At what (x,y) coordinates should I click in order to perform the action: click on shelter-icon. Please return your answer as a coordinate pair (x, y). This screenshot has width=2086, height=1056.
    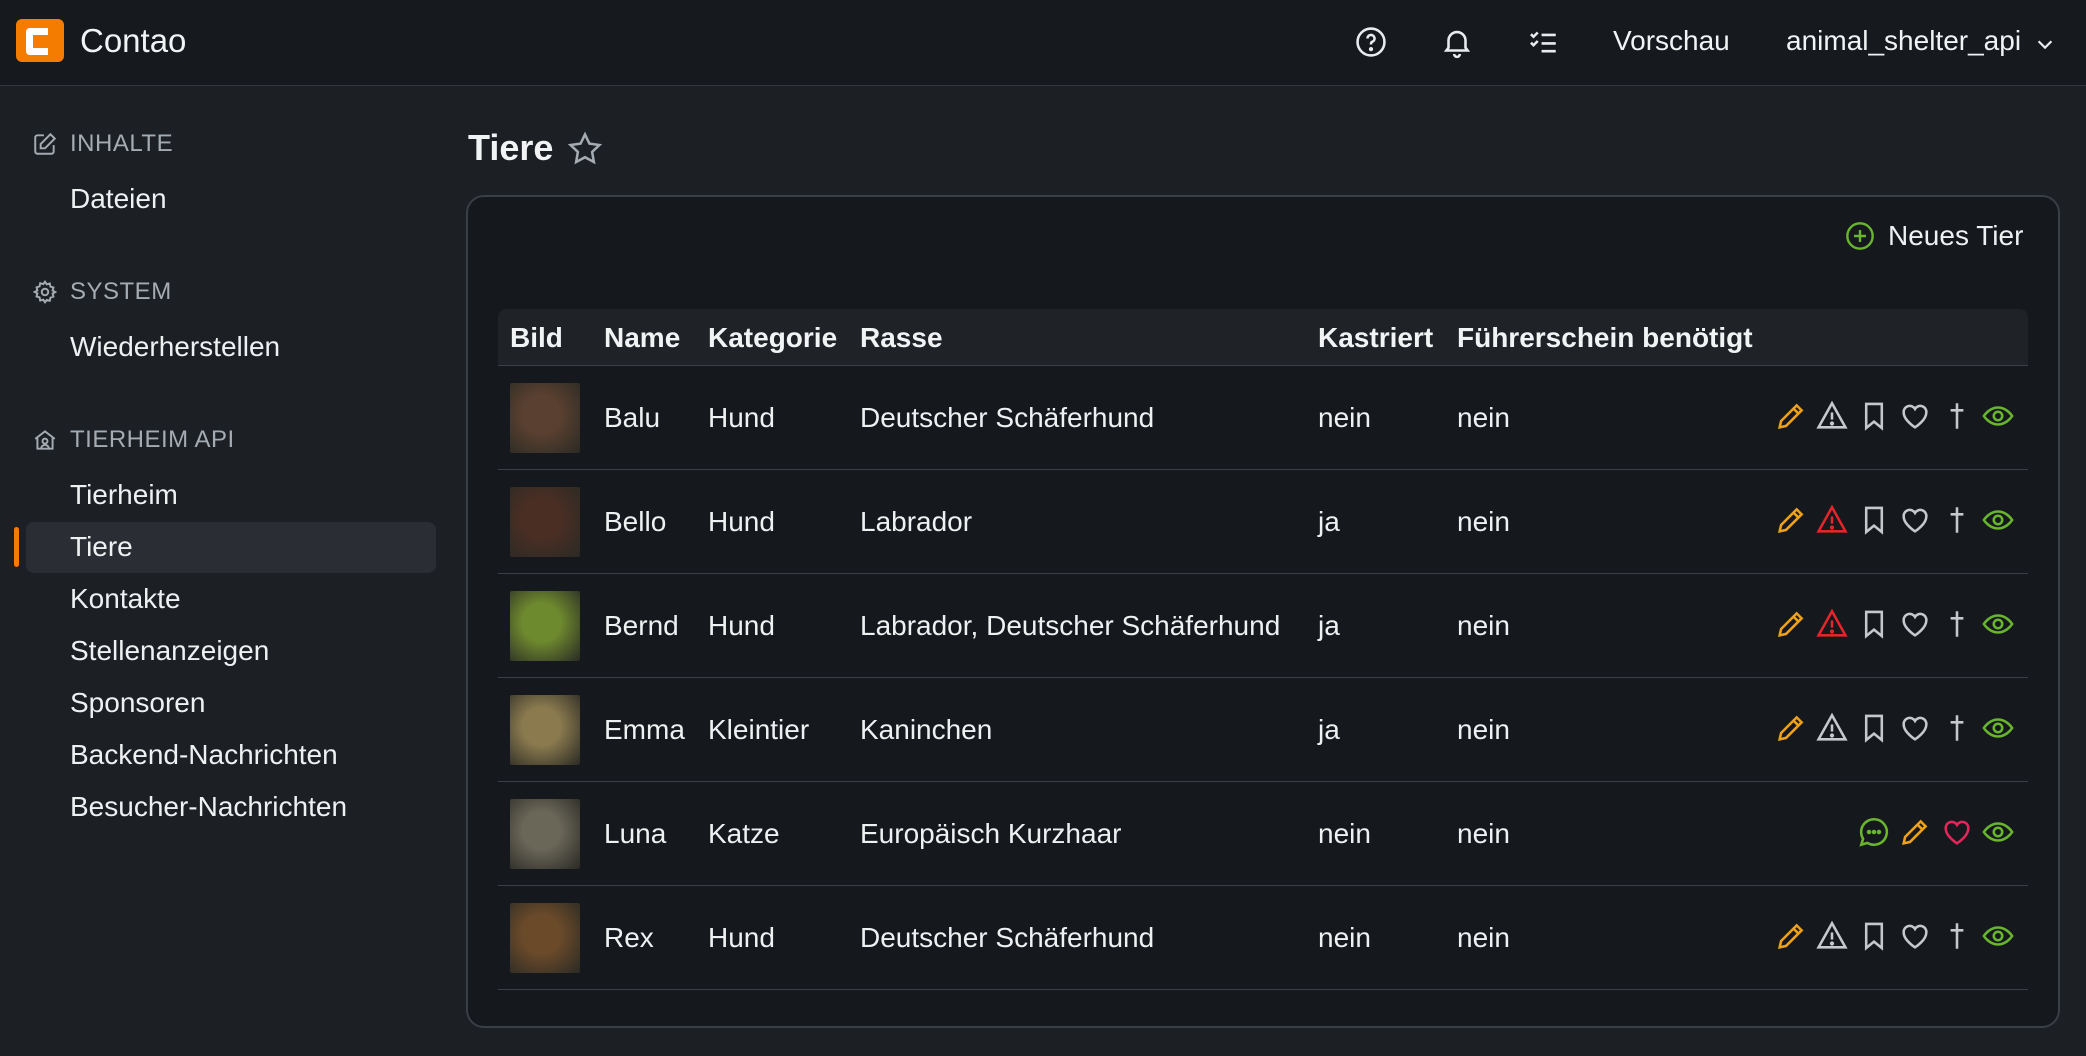
    Looking at the image, I should click on (45, 440).